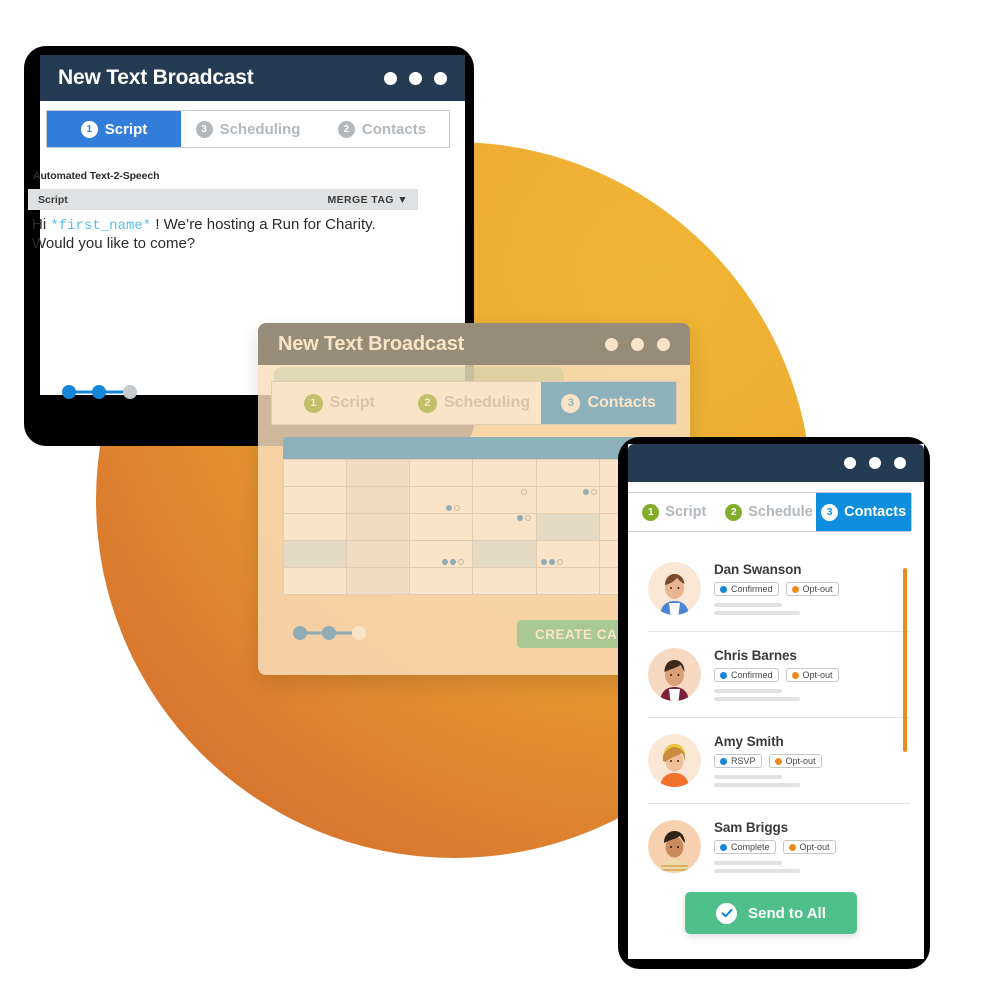  What do you see at coordinates (674, 760) in the screenshot?
I see `avatar` at bounding box center [674, 760].